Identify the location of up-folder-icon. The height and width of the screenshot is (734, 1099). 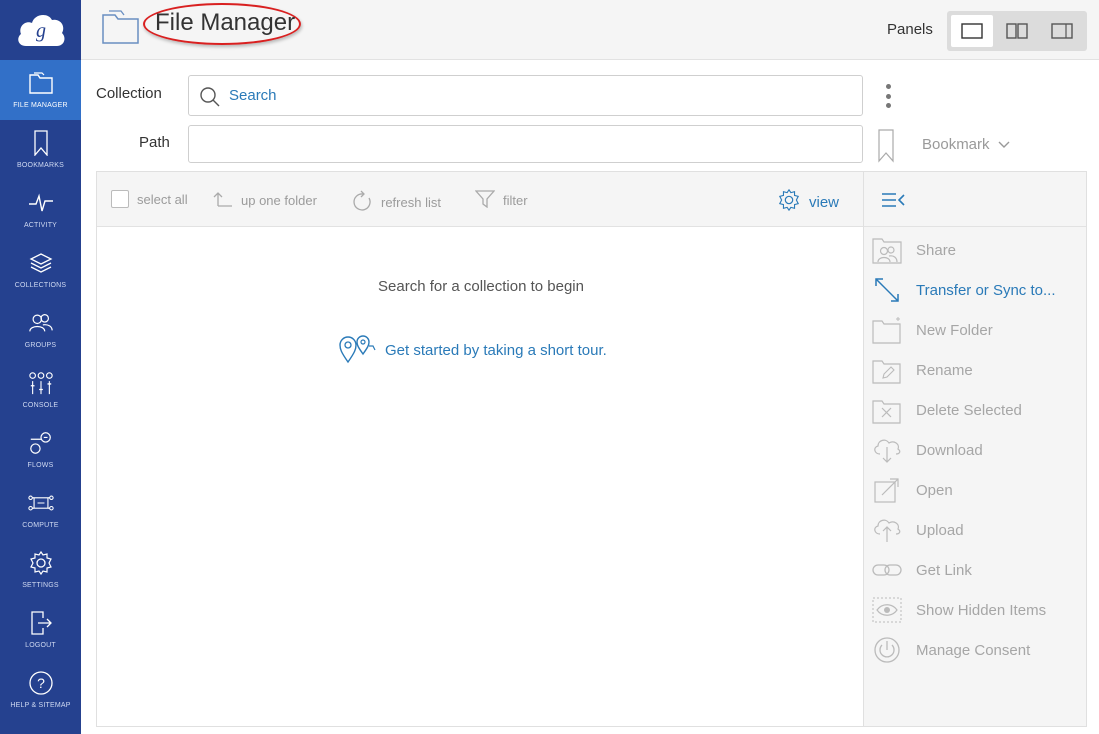
(223, 200).